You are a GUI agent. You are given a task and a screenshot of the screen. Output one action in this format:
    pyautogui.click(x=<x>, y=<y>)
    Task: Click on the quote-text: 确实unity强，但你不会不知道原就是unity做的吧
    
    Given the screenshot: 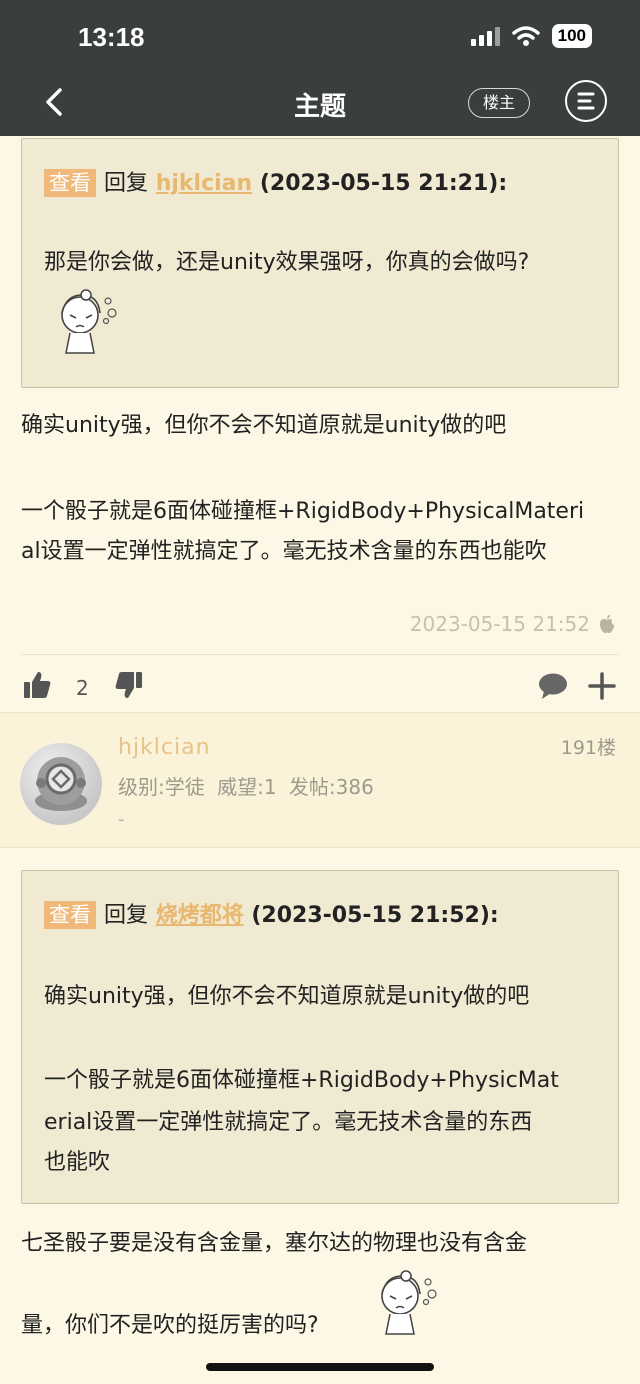 What is the action you would take?
    pyautogui.click(x=287, y=996)
    